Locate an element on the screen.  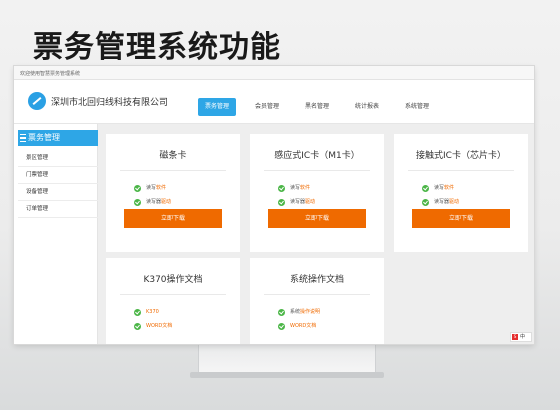
sidebar-item-devices: 设备管理 is located at coordinates (58, 192).